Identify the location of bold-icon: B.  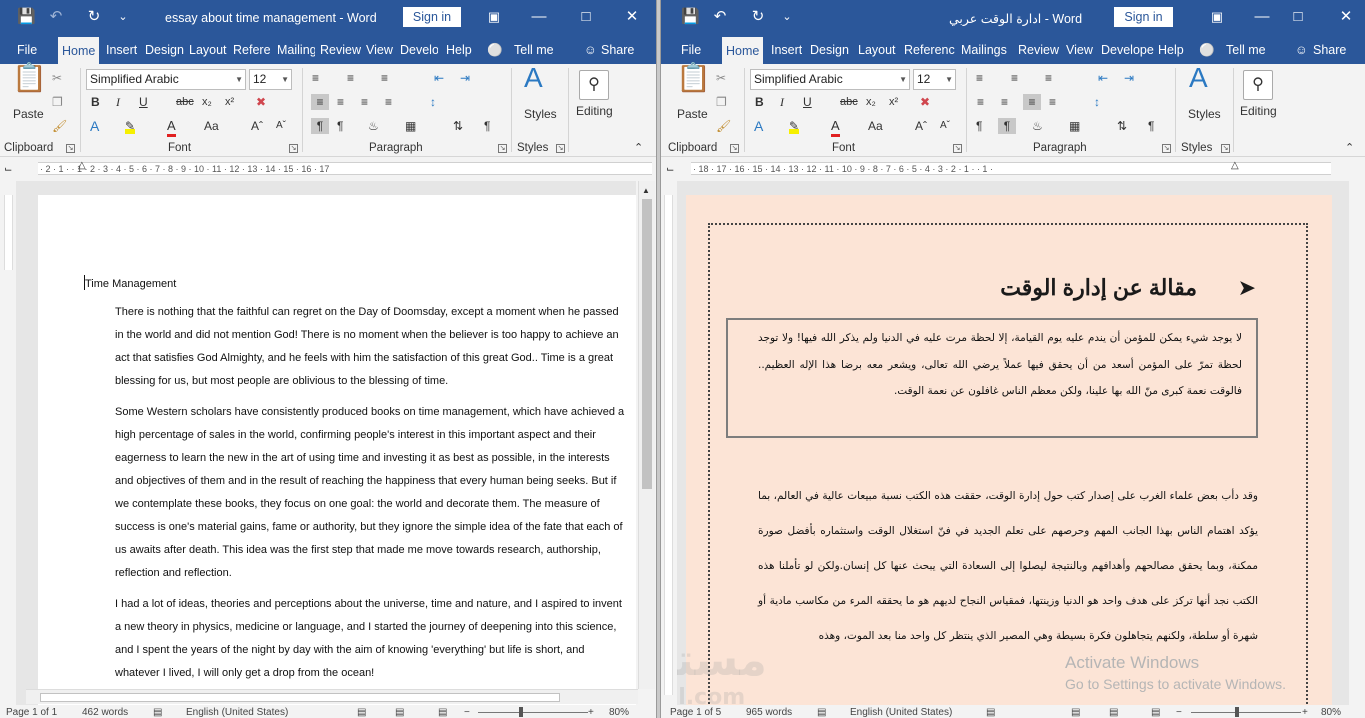
(759, 102).